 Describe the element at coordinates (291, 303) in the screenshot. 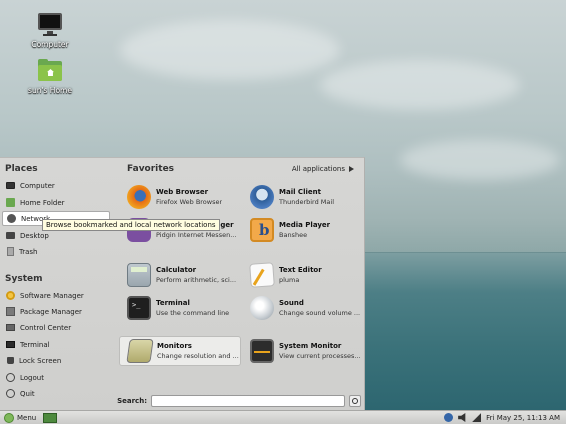

I see `app-name: Sound` at that location.